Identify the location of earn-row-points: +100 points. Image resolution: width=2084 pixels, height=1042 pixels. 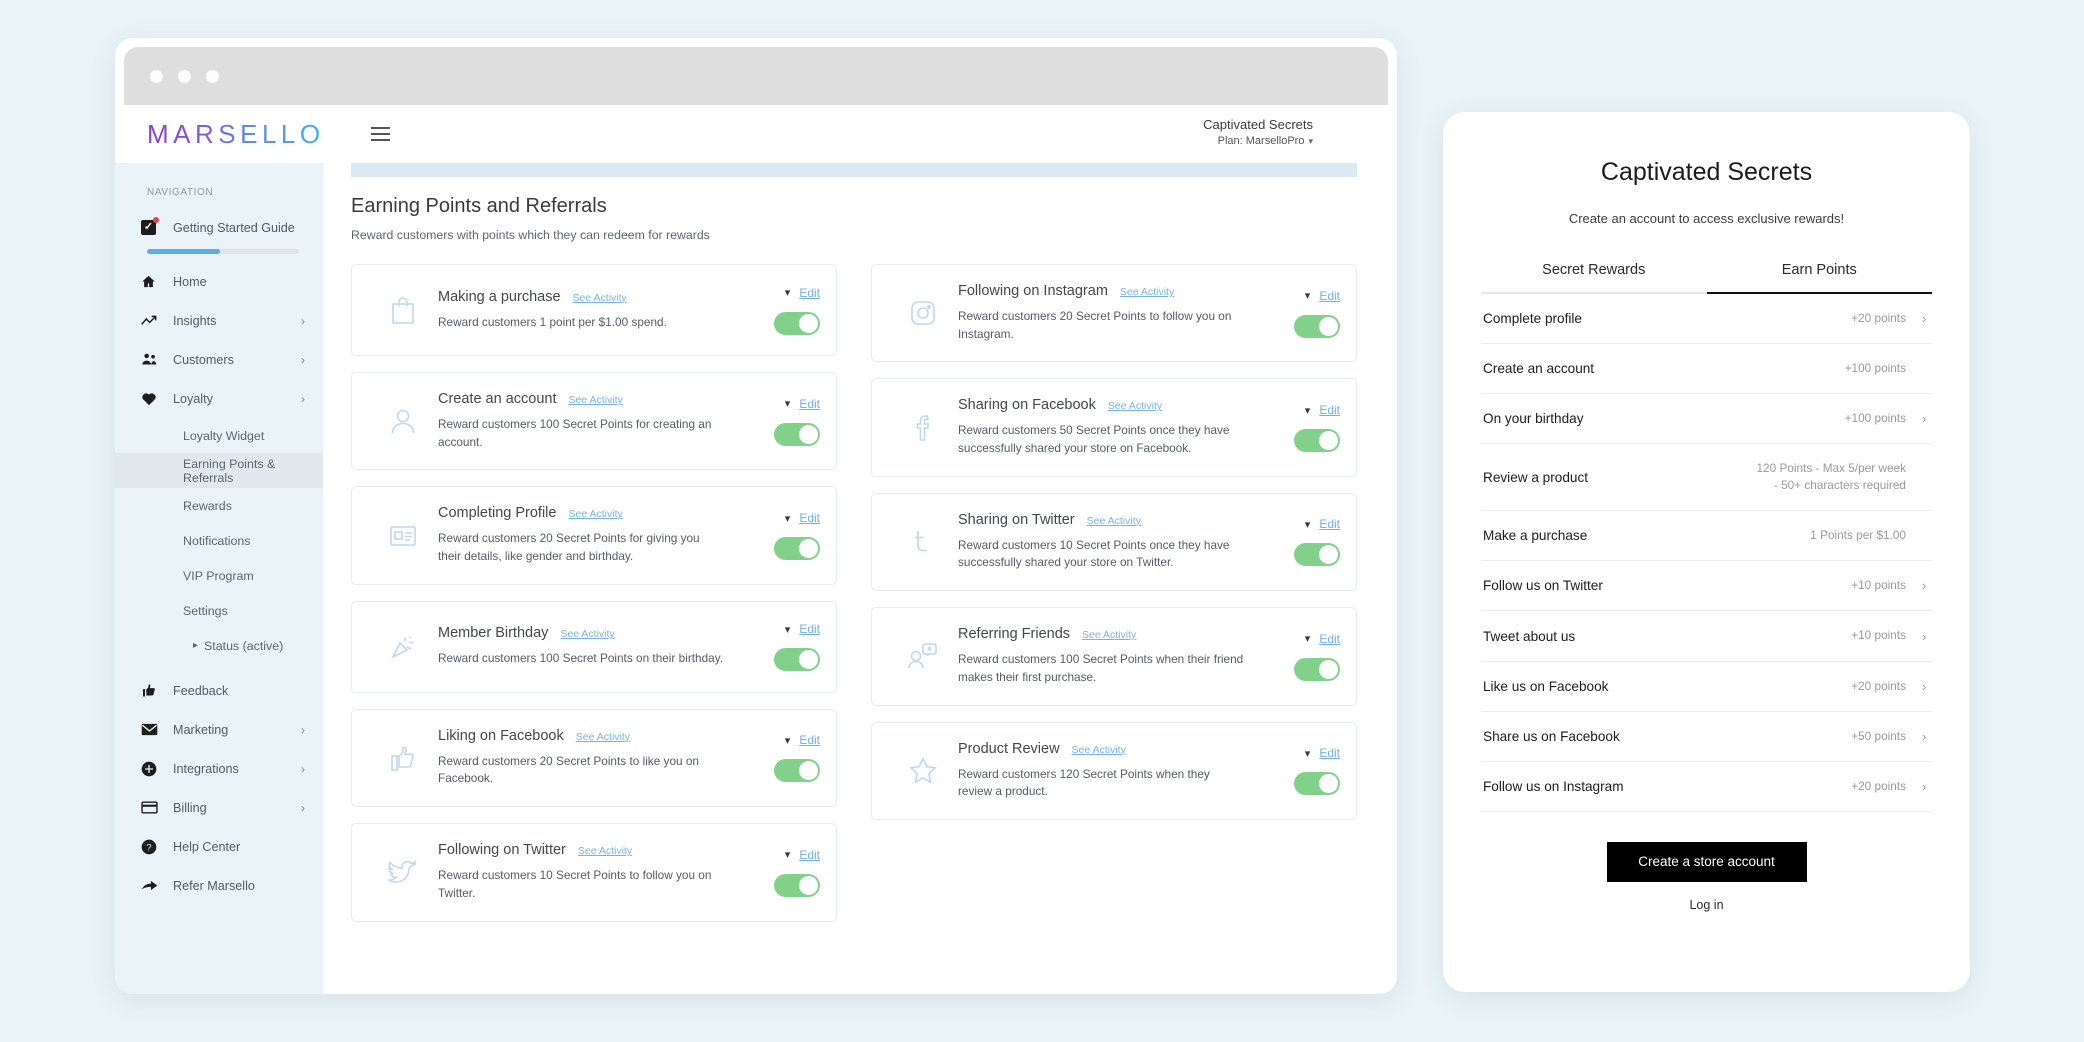
(1875, 417).